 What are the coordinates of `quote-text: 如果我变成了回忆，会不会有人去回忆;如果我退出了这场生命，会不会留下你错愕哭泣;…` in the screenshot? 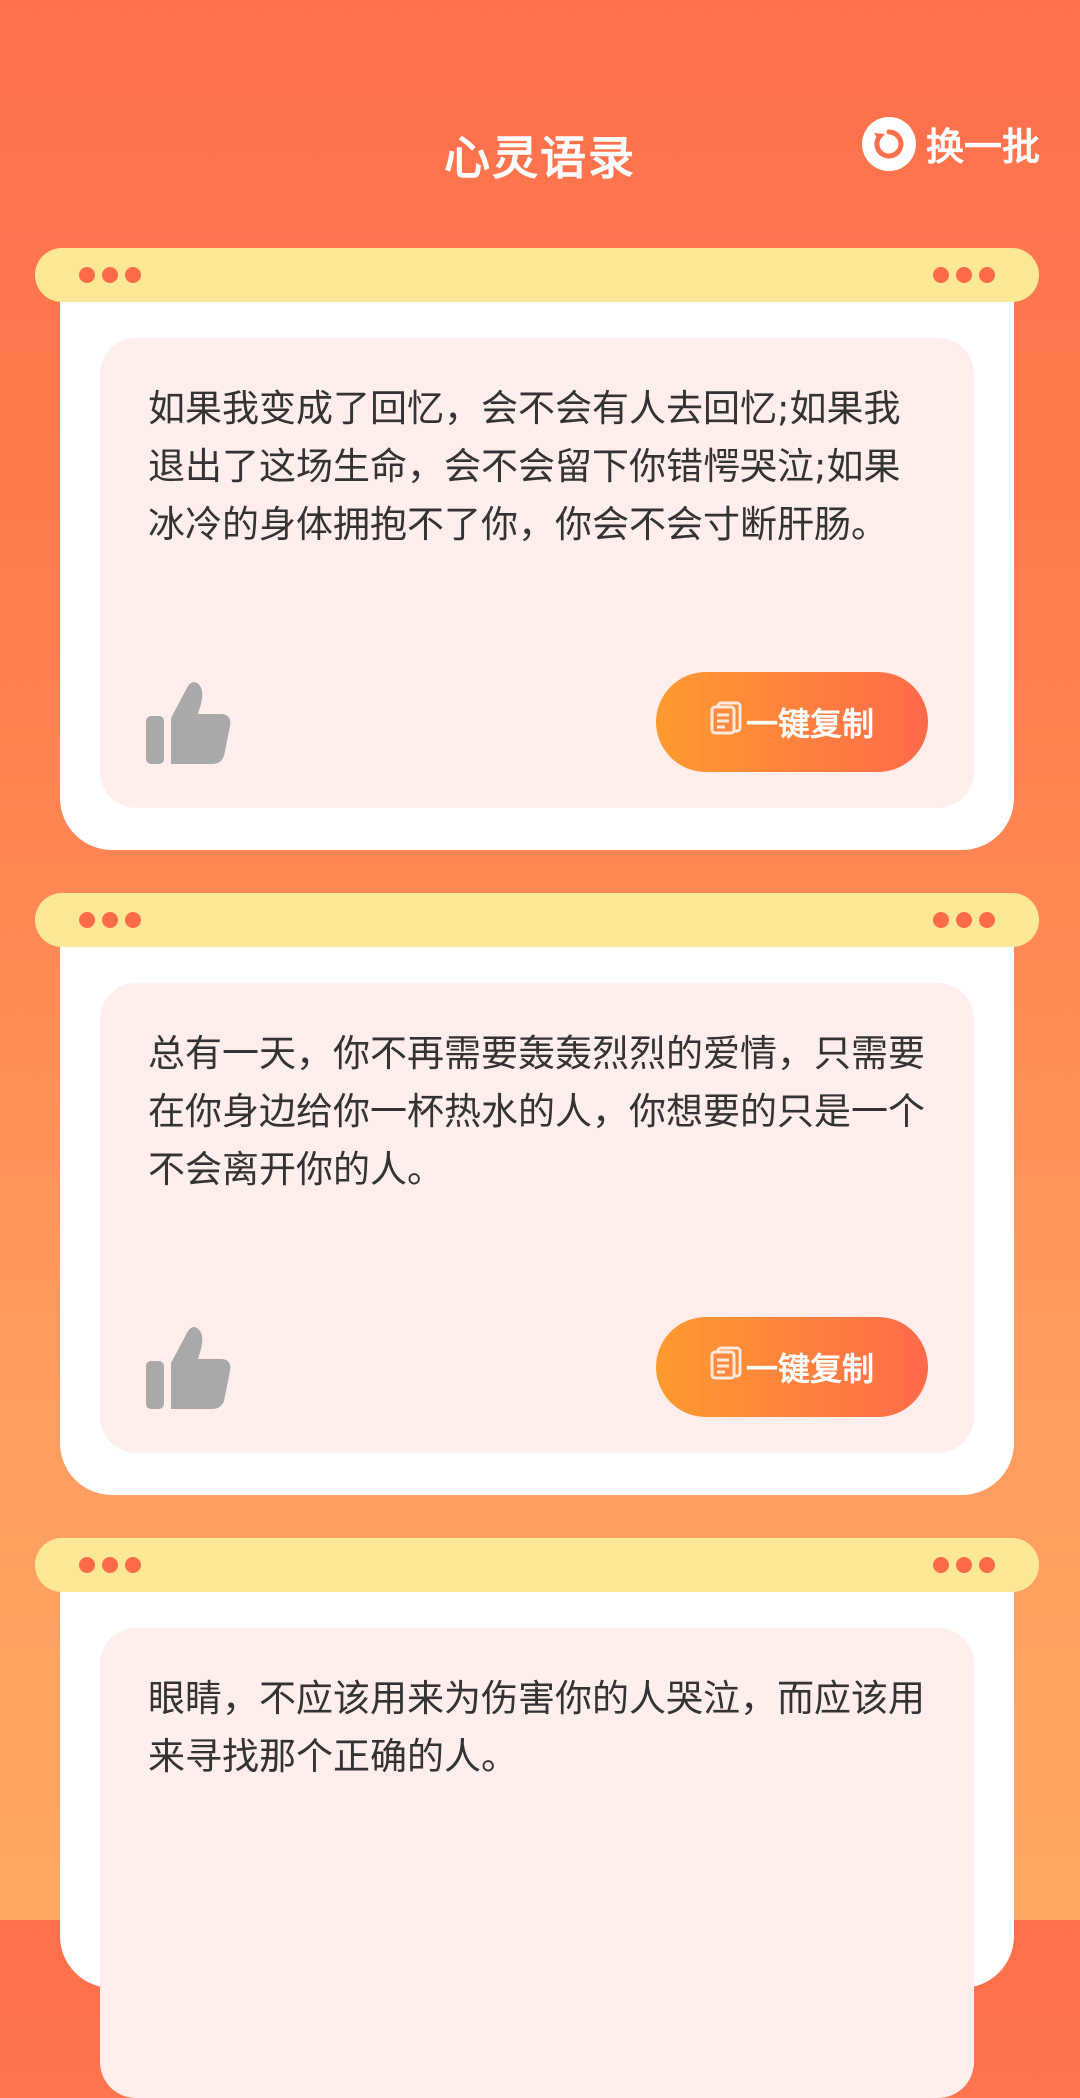 It's located at (524, 466).